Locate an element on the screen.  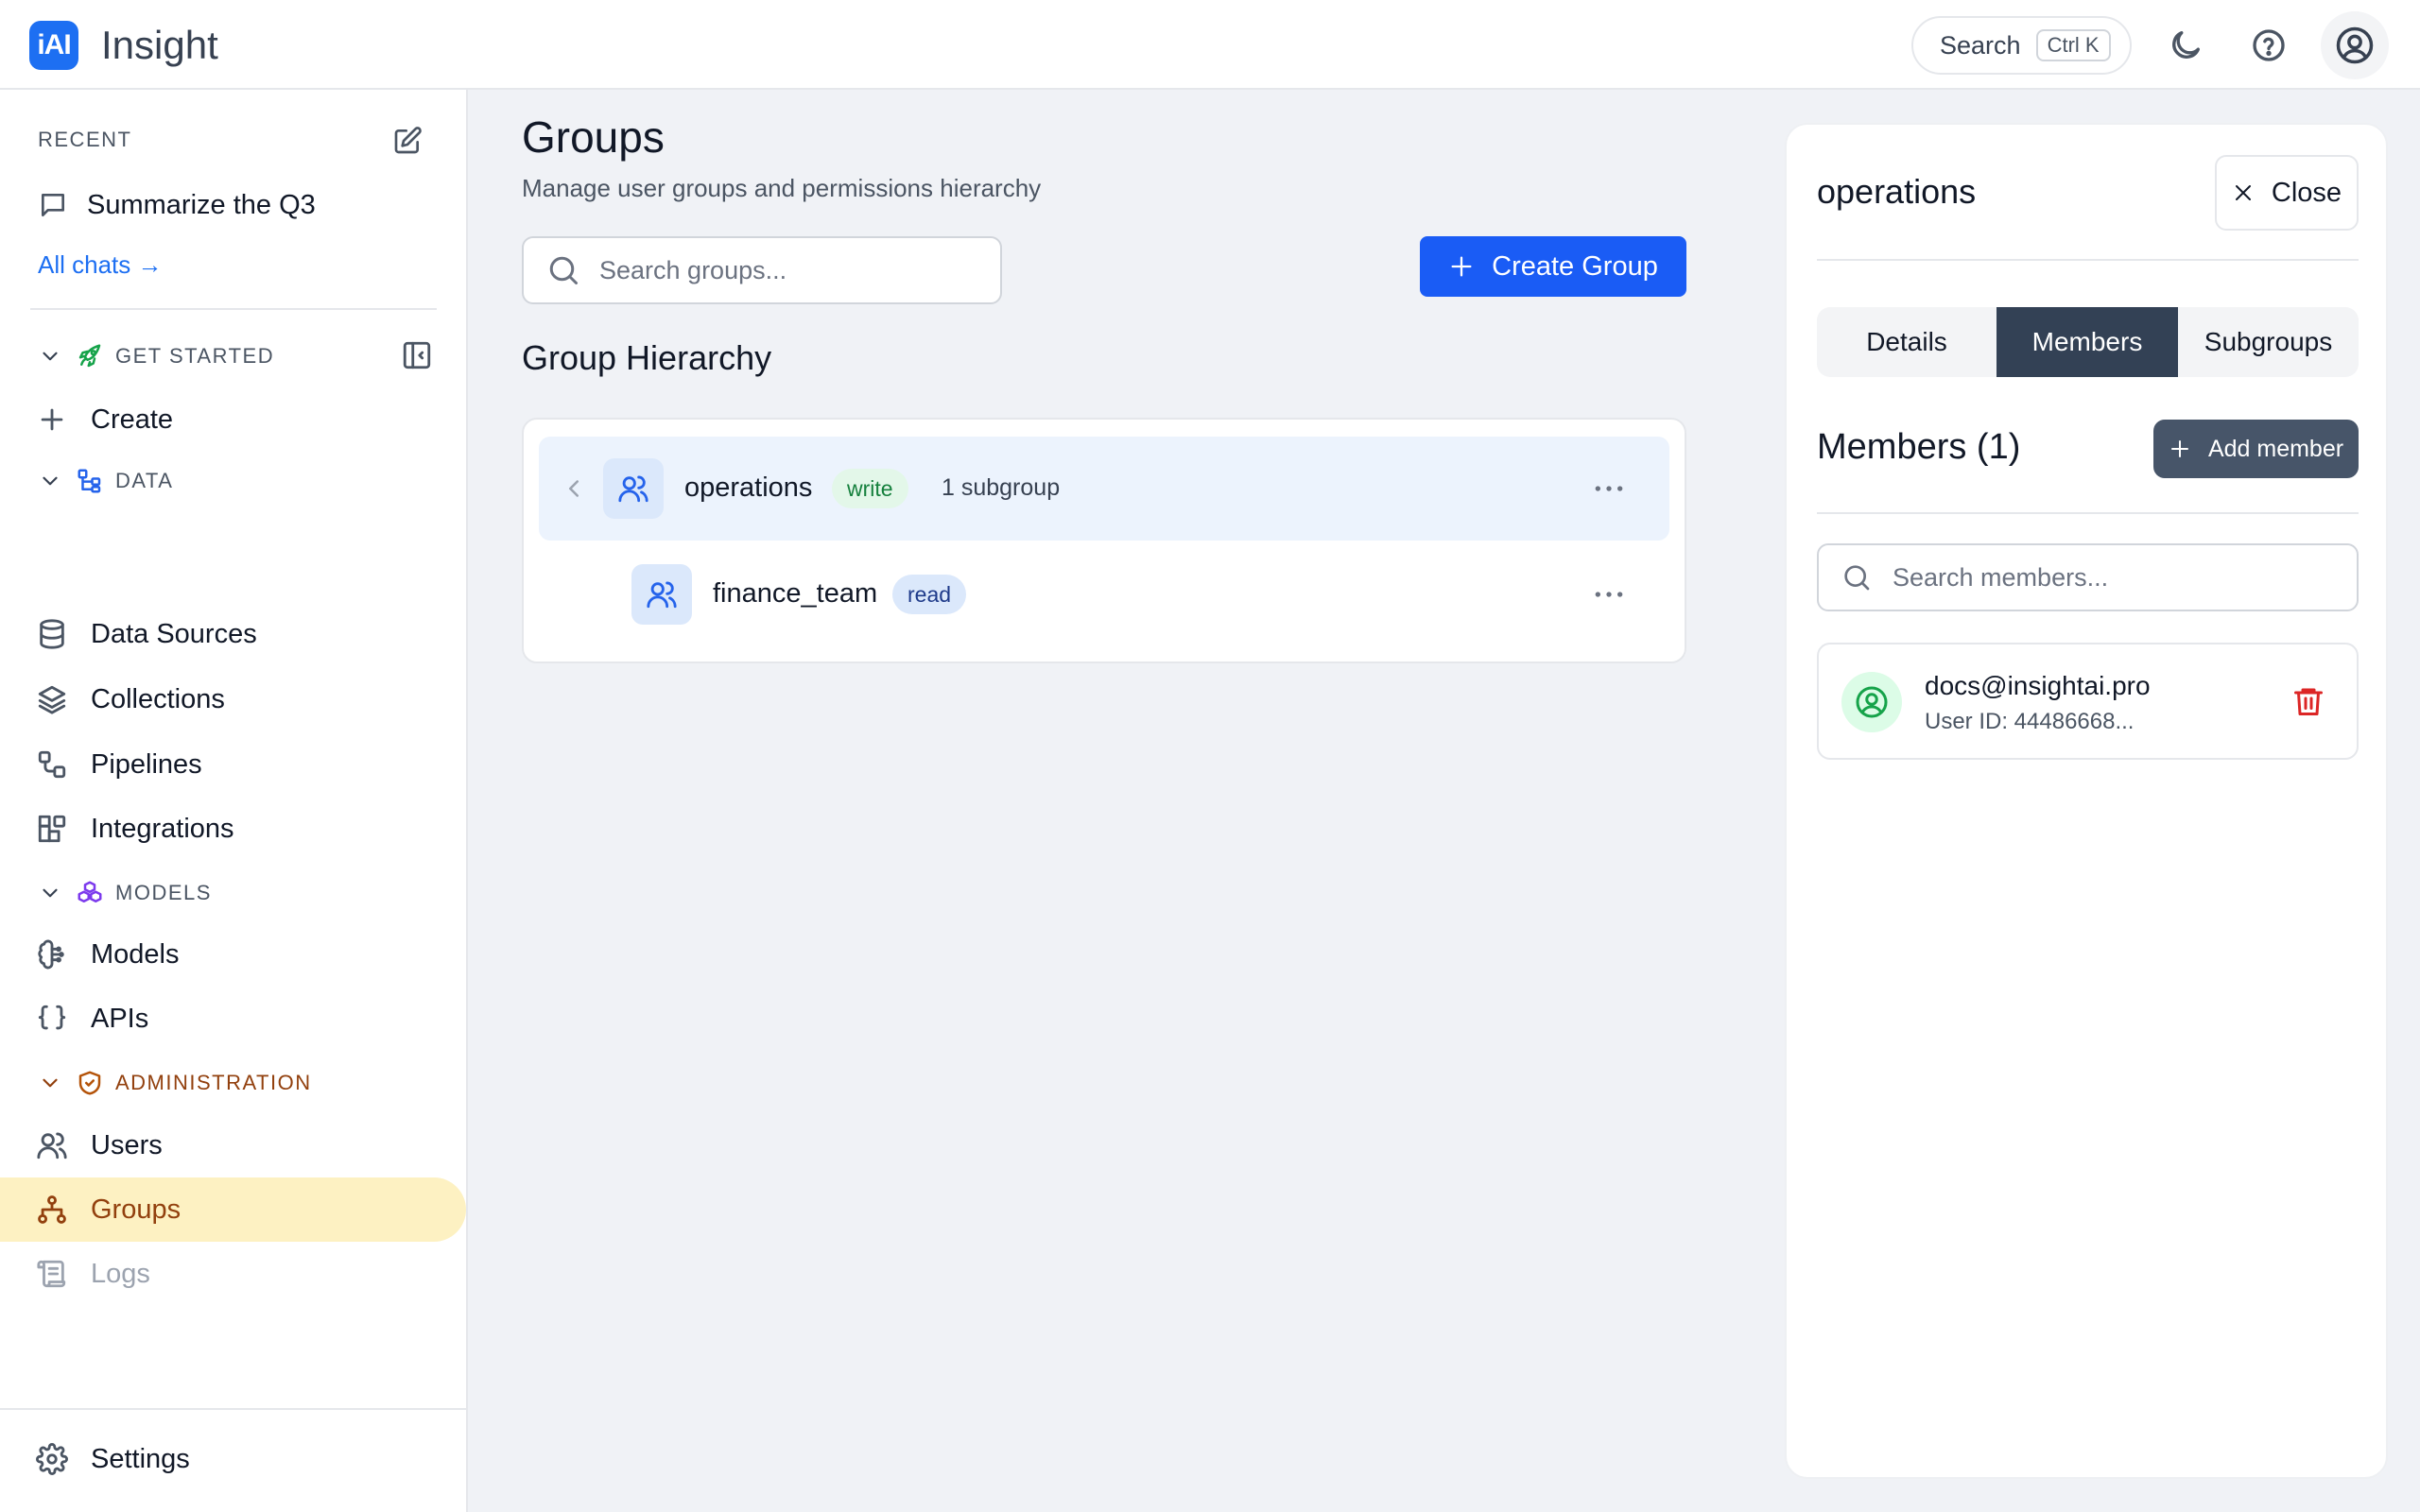
search-label: Search is located at coordinates (1980, 45).